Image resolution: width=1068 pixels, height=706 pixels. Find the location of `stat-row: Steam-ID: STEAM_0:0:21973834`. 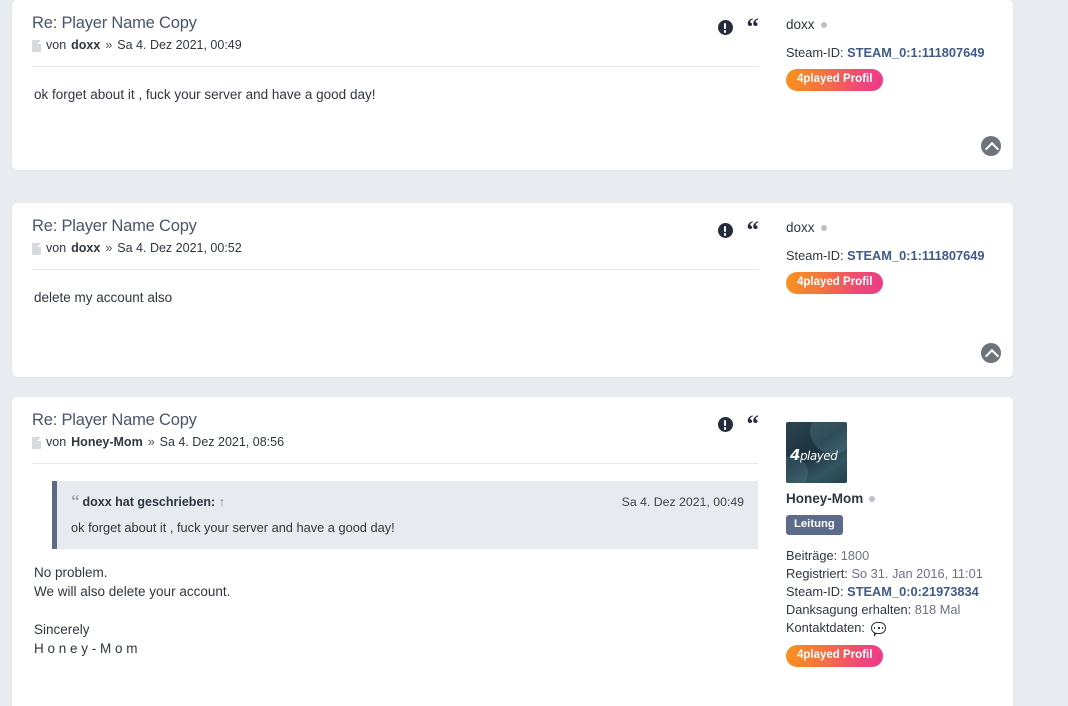

stat-row: Steam-ID: STEAM_0:0:21973834 is located at coordinates (892, 592).